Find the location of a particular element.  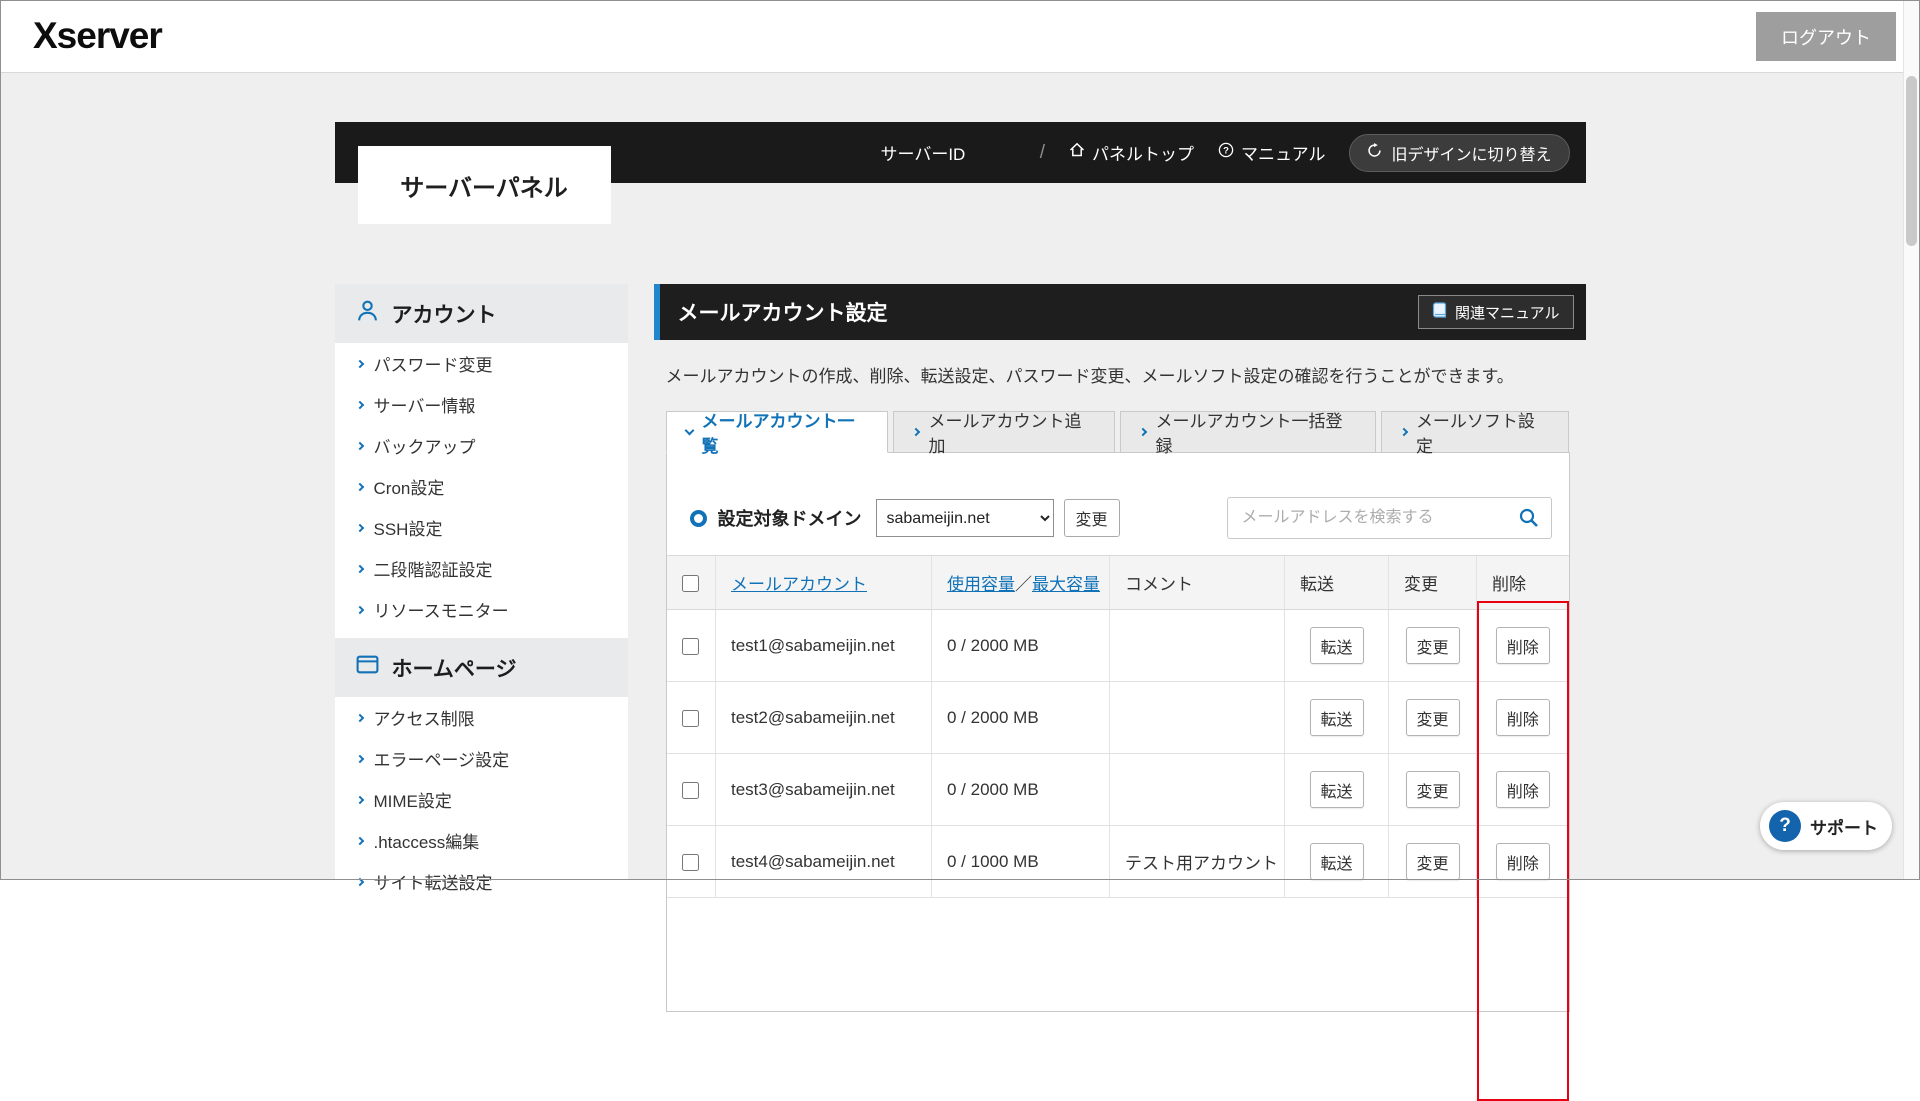

book-icon is located at coordinates (1439, 312).